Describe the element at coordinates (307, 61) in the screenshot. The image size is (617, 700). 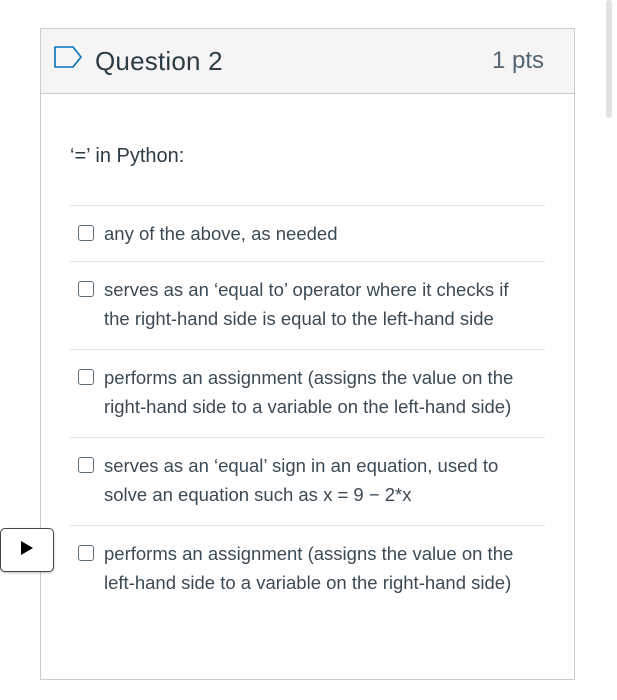
I see `question-header: Question 2 1 pts` at that location.